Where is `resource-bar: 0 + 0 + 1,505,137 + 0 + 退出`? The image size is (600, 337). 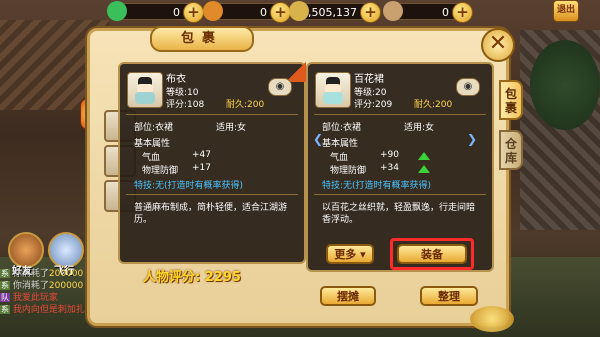 resource-bar: 0 + 0 + 1,505,137 + 0 + 退出 is located at coordinates (300, 12).